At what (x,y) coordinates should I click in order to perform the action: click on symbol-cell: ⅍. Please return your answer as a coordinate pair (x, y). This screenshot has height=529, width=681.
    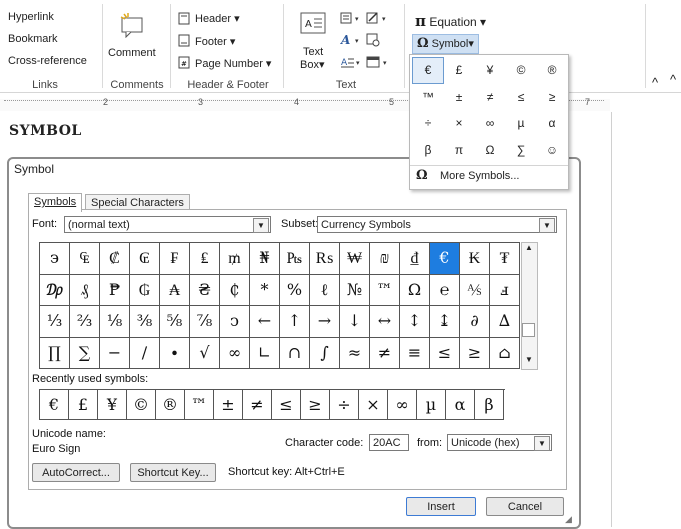
    Looking at the image, I should click on (475, 290).